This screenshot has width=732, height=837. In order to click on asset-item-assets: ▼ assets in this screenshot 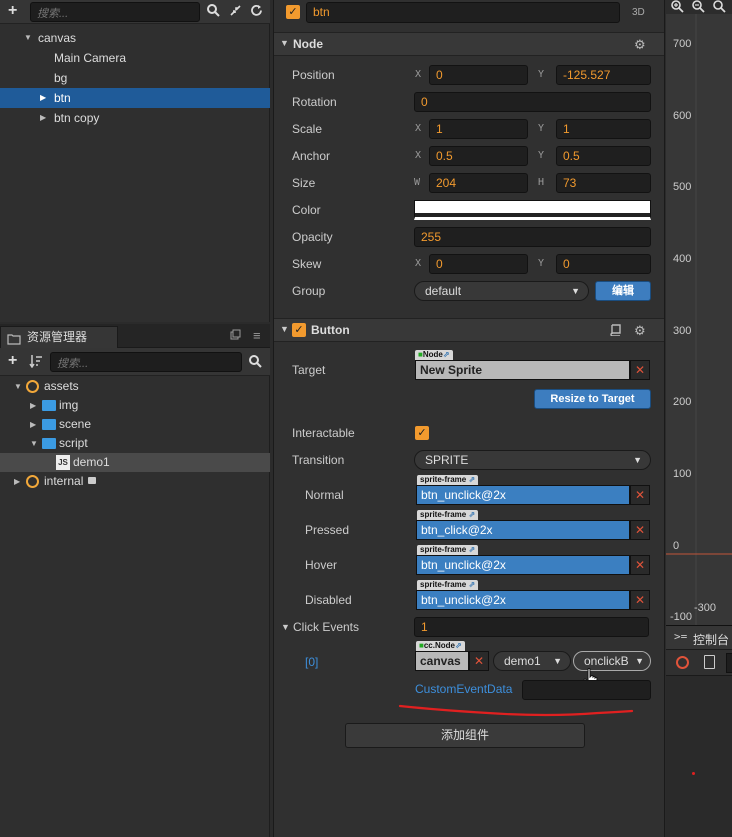, I will do `click(135, 386)`.